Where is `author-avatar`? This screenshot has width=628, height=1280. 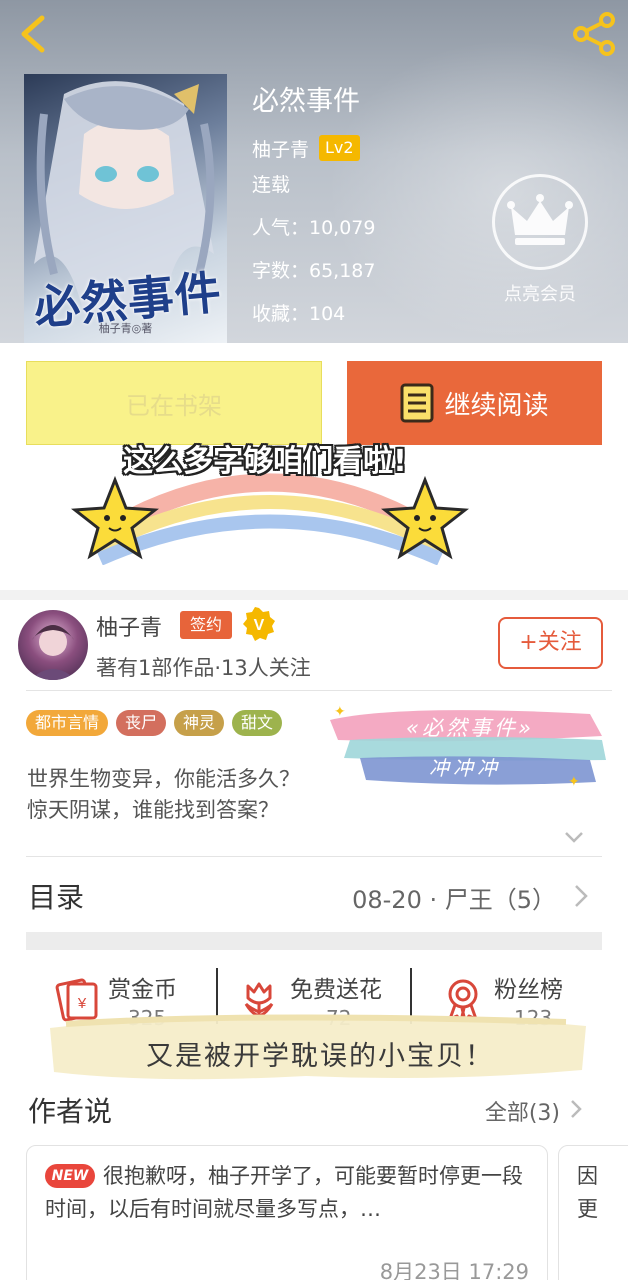
author-avatar is located at coordinates (53, 645).